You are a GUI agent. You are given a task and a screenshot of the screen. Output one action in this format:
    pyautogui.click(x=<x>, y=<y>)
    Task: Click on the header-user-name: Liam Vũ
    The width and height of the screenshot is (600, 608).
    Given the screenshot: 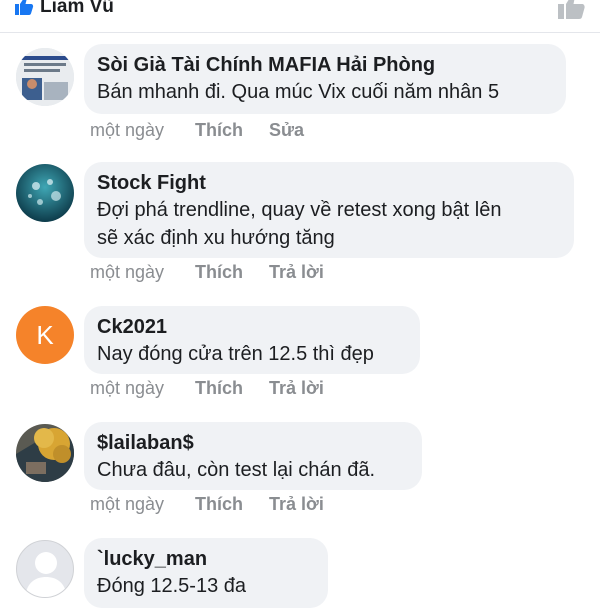 What is the action you would take?
    pyautogui.click(x=77, y=9)
    